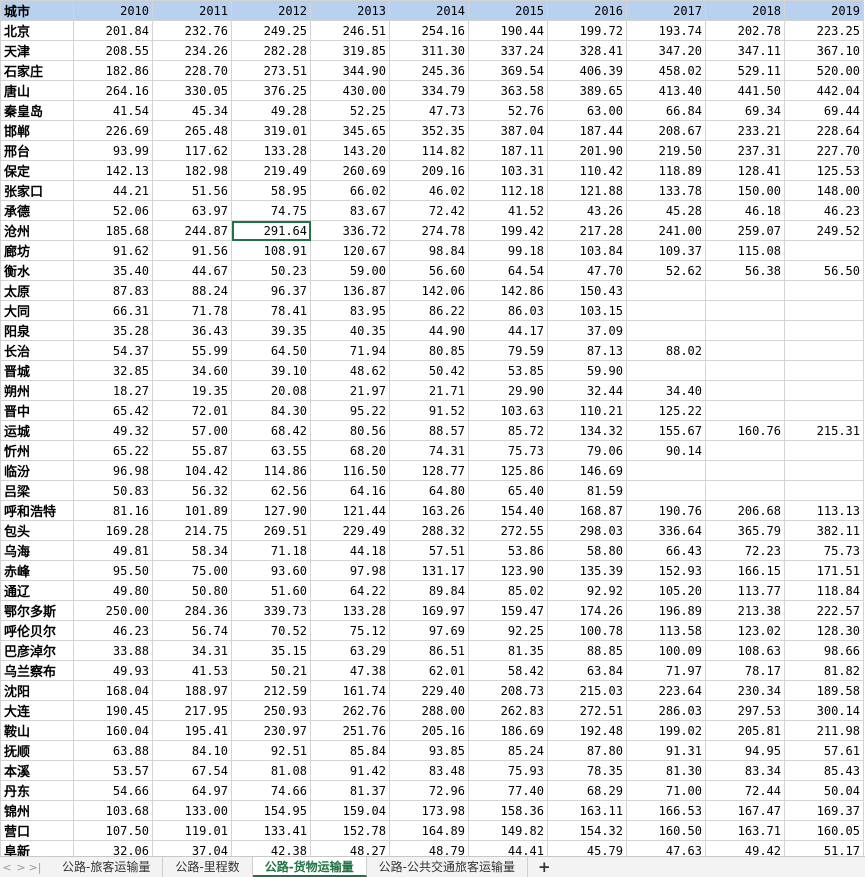  Describe the element at coordinates (666, 770) in the screenshot. I see `value-cell: 81.30` at that location.